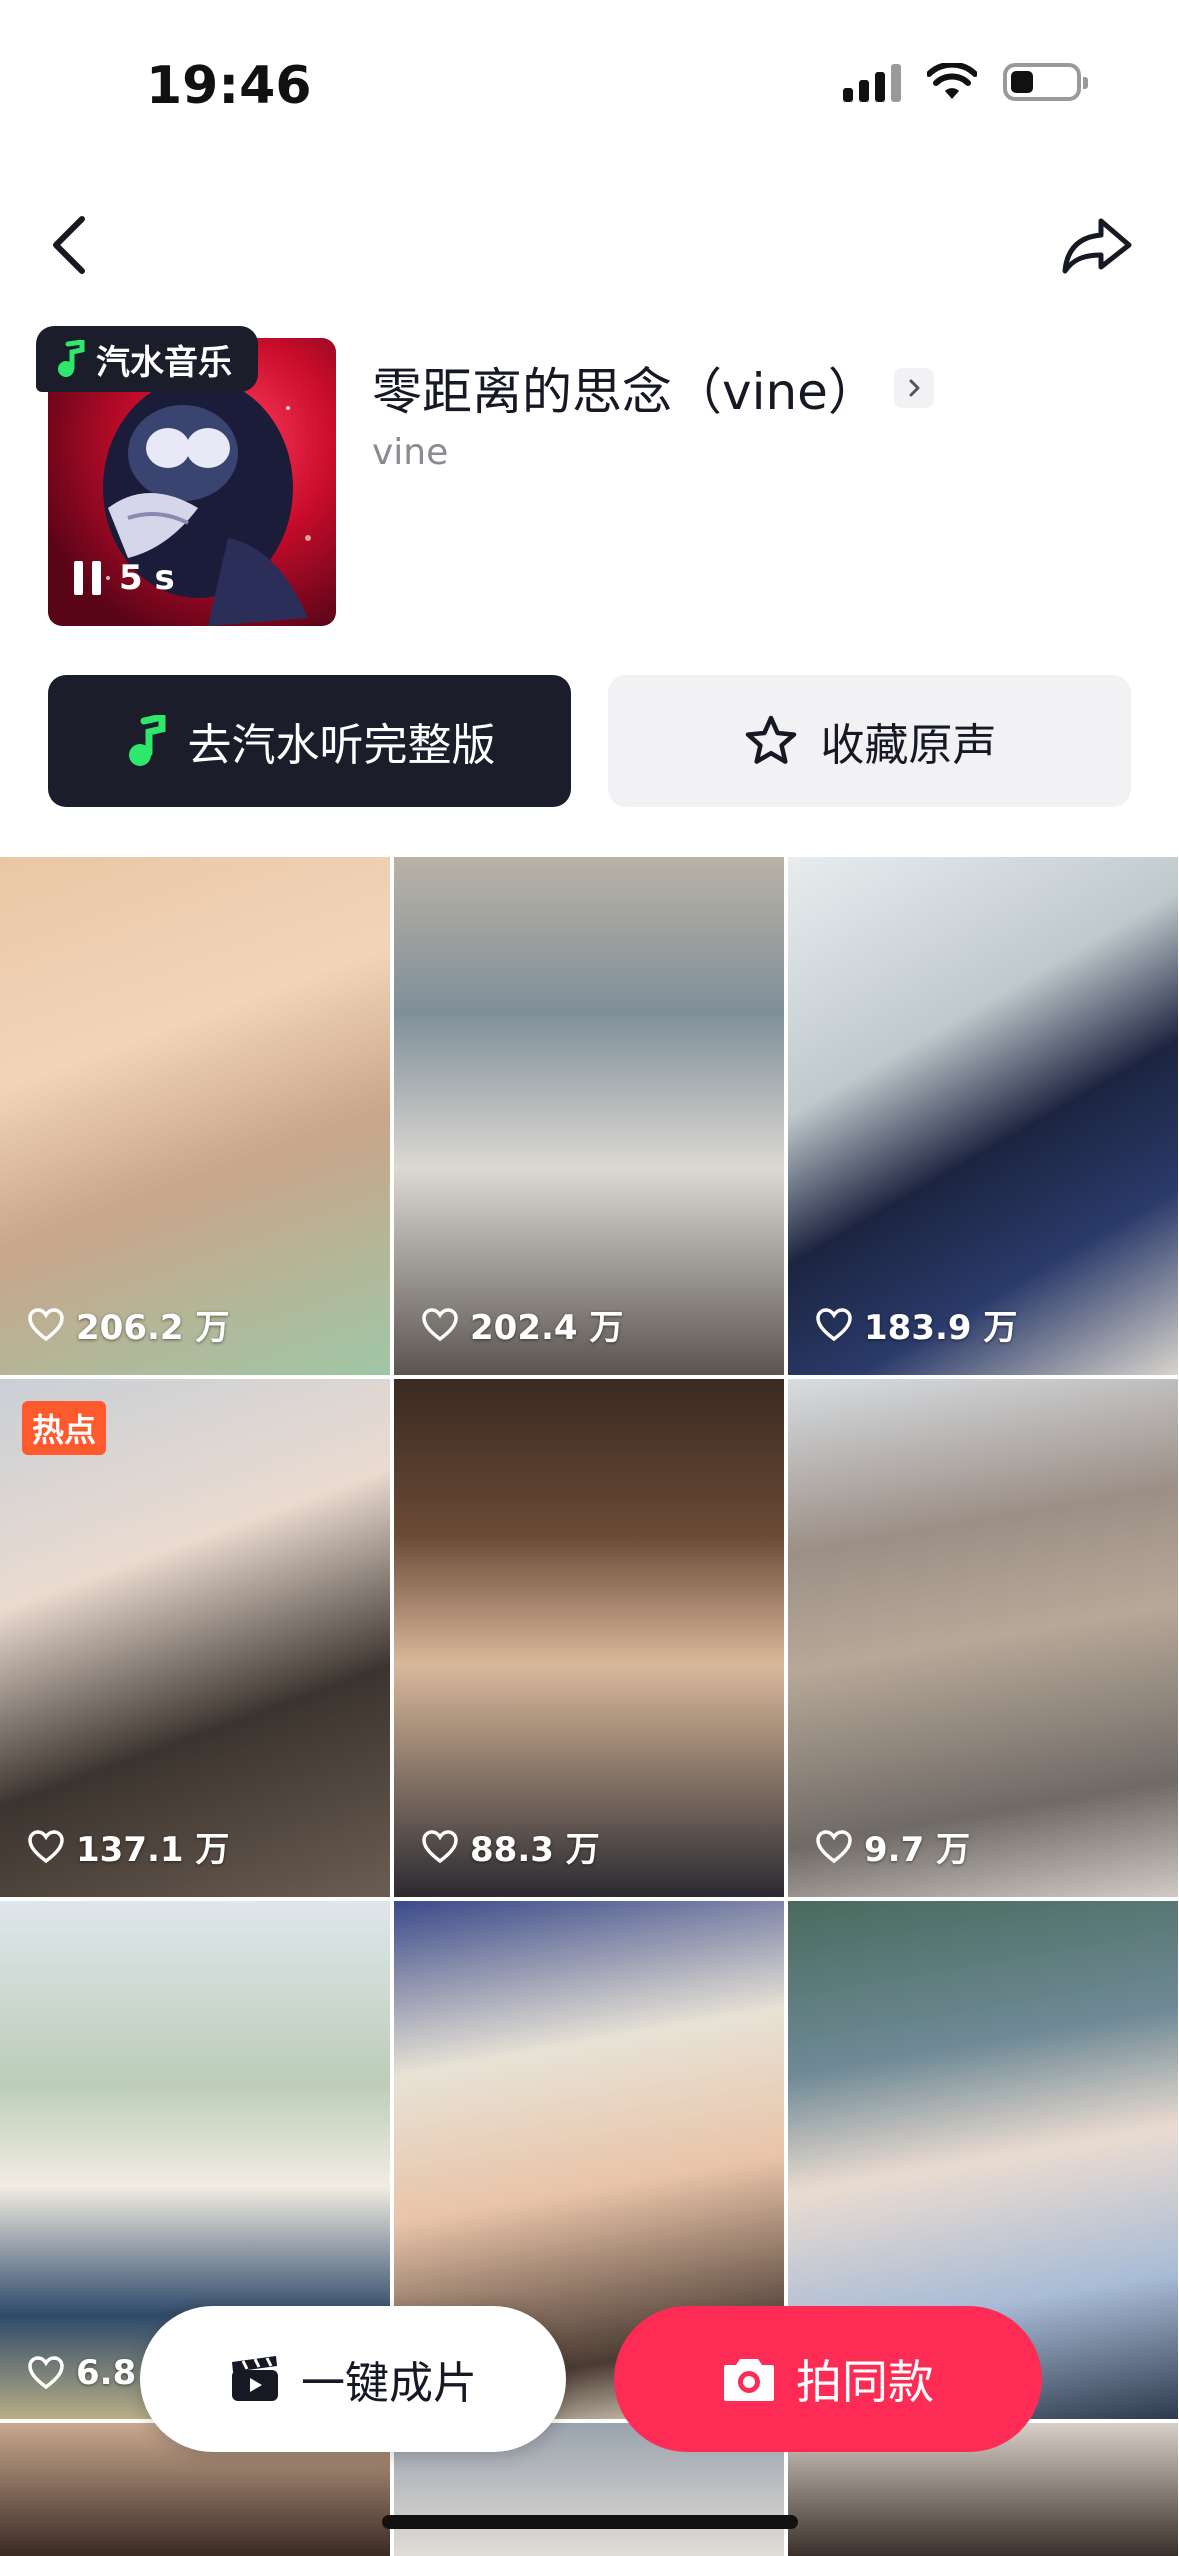  I want to click on video-tile: 热点 137.1 万, so click(195, 1638).